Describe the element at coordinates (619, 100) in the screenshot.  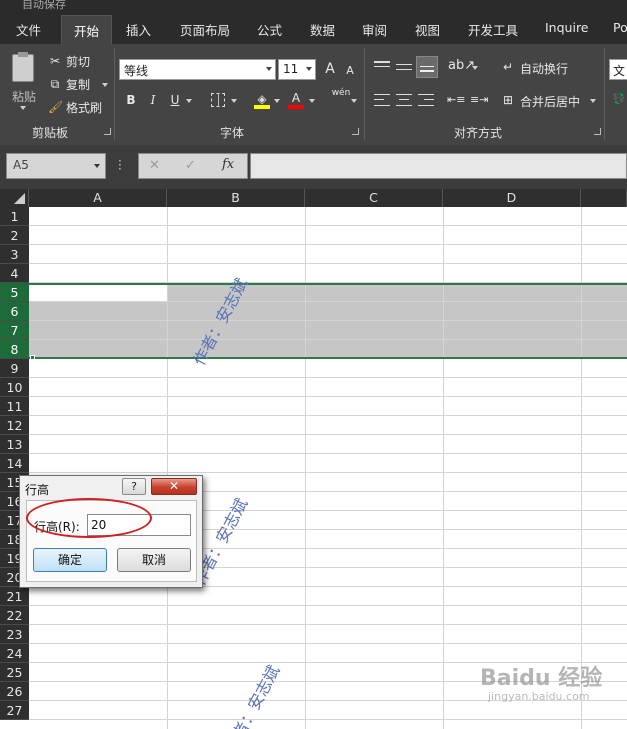
I see `currency-icon: 💱` at that location.